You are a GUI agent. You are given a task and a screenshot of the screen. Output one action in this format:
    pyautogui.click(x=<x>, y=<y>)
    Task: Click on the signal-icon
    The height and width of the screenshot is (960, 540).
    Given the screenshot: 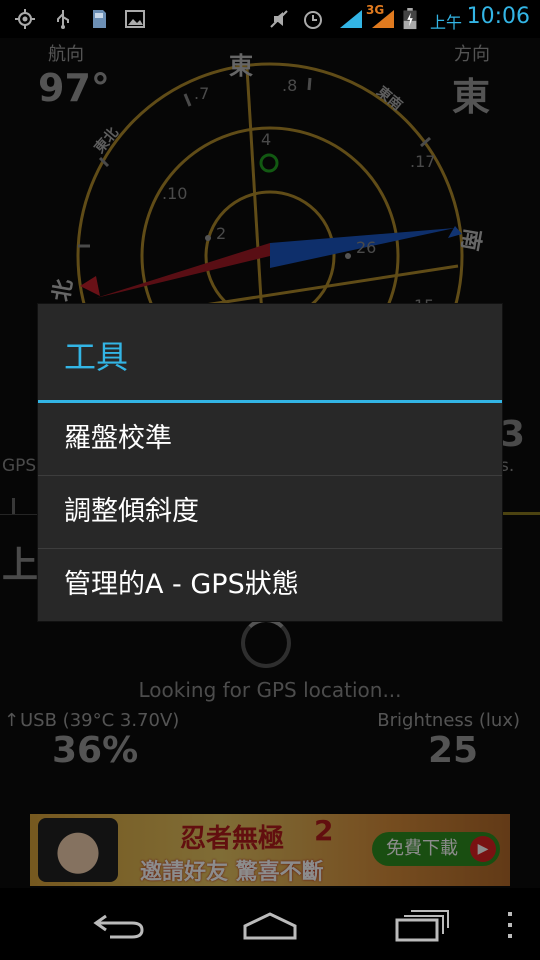 What is the action you would take?
    pyautogui.click(x=351, y=19)
    